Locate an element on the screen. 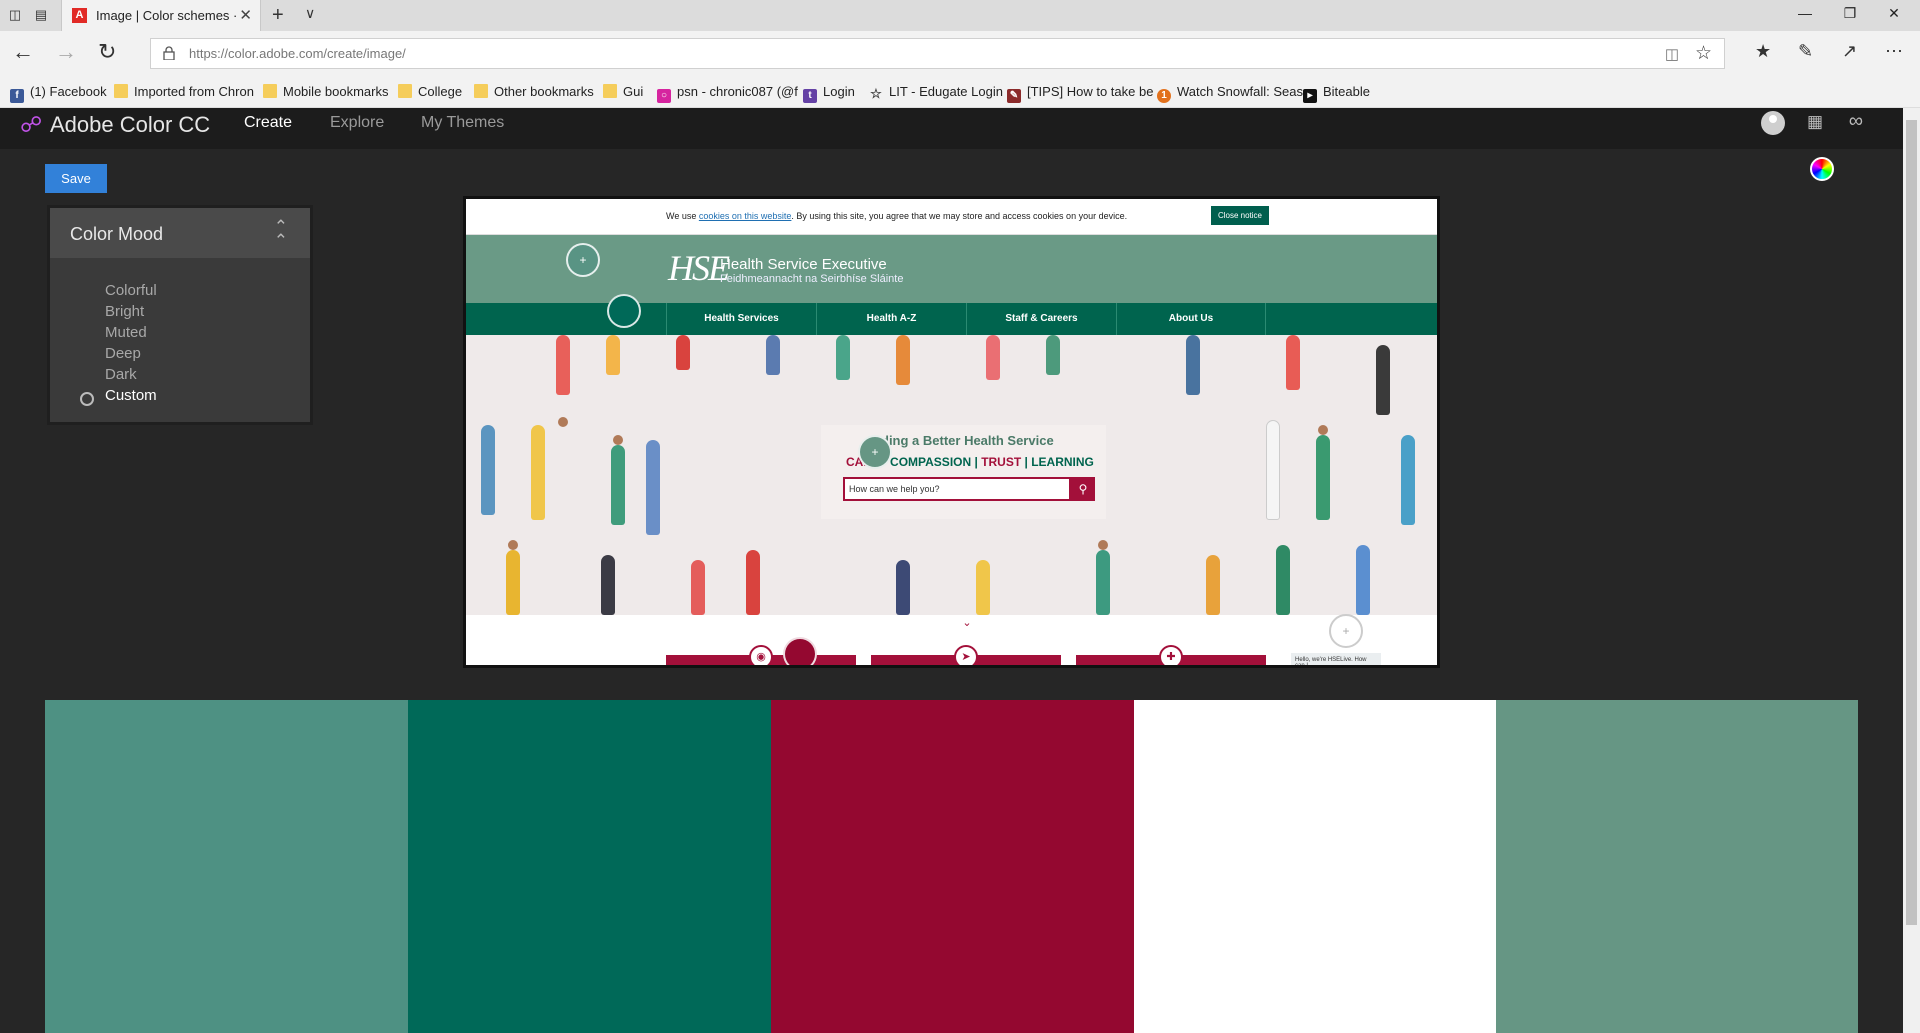 This screenshot has height=1033, width=1920. bookmark-watch-snowfall: 1 Watch Snowfall: Seas is located at coordinates (1230, 93).